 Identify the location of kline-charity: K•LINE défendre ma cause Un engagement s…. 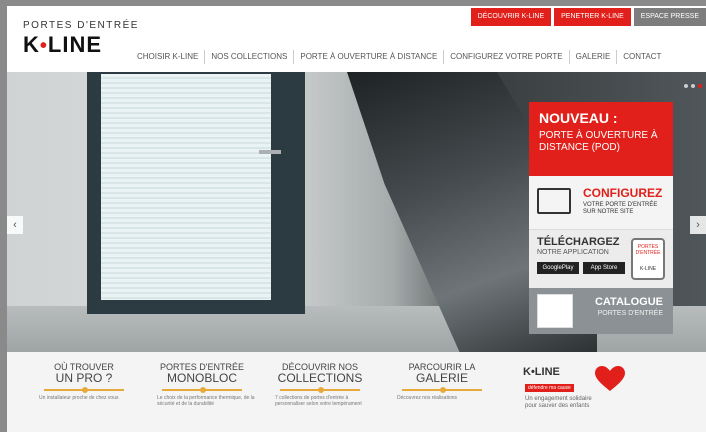
(583, 387).